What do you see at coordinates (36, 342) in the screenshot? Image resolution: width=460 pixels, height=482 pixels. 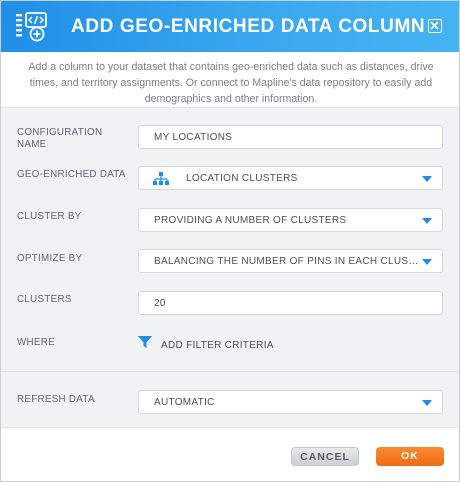 I see `where-label: WHERE` at bounding box center [36, 342].